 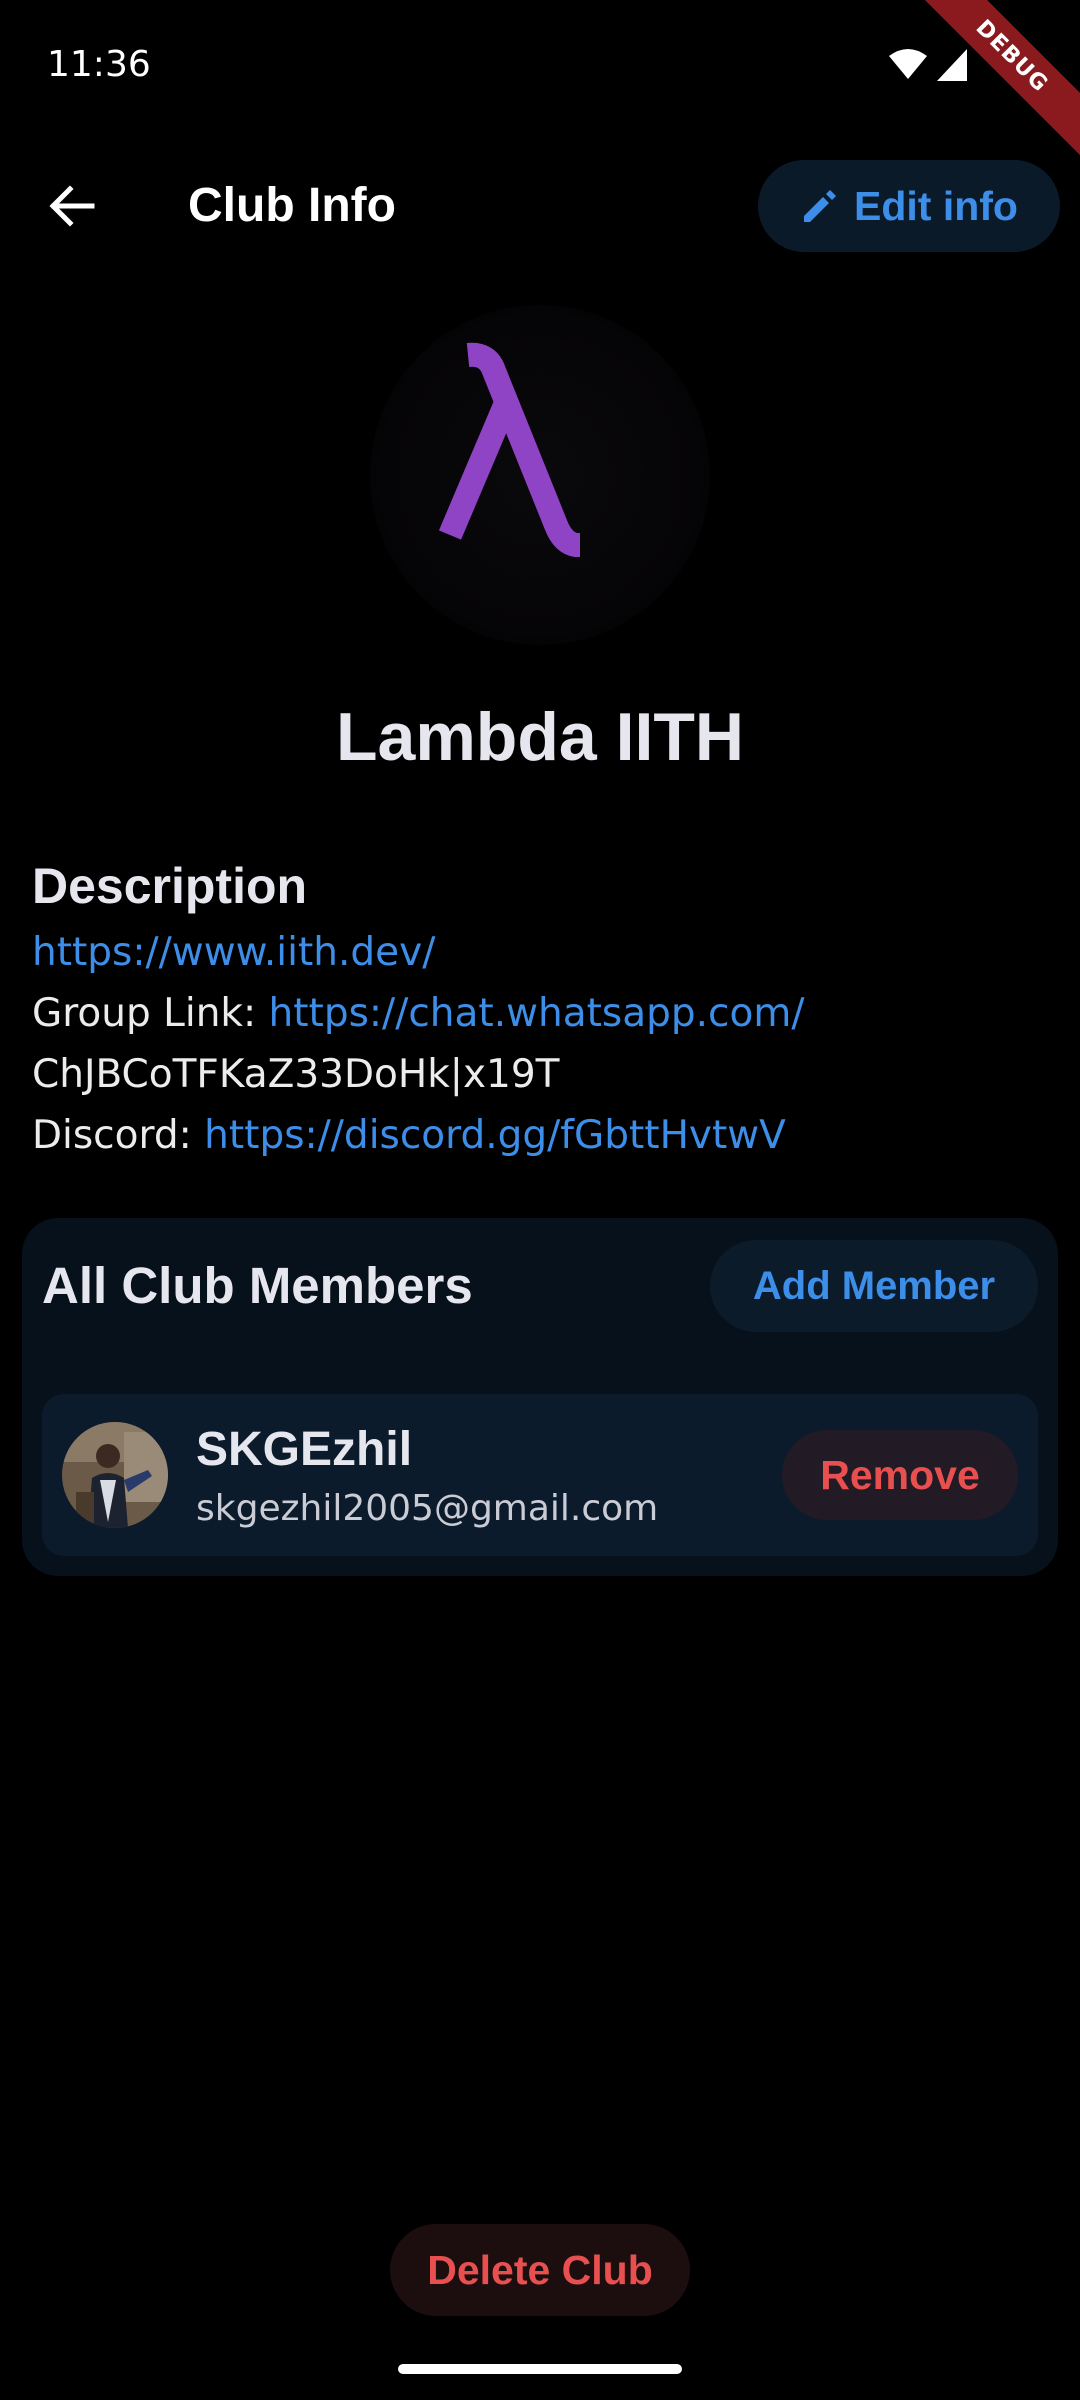 What do you see at coordinates (304, 1449) in the screenshot?
I see `member-name: SKGEzhil` at bounding box center [304, 1449].